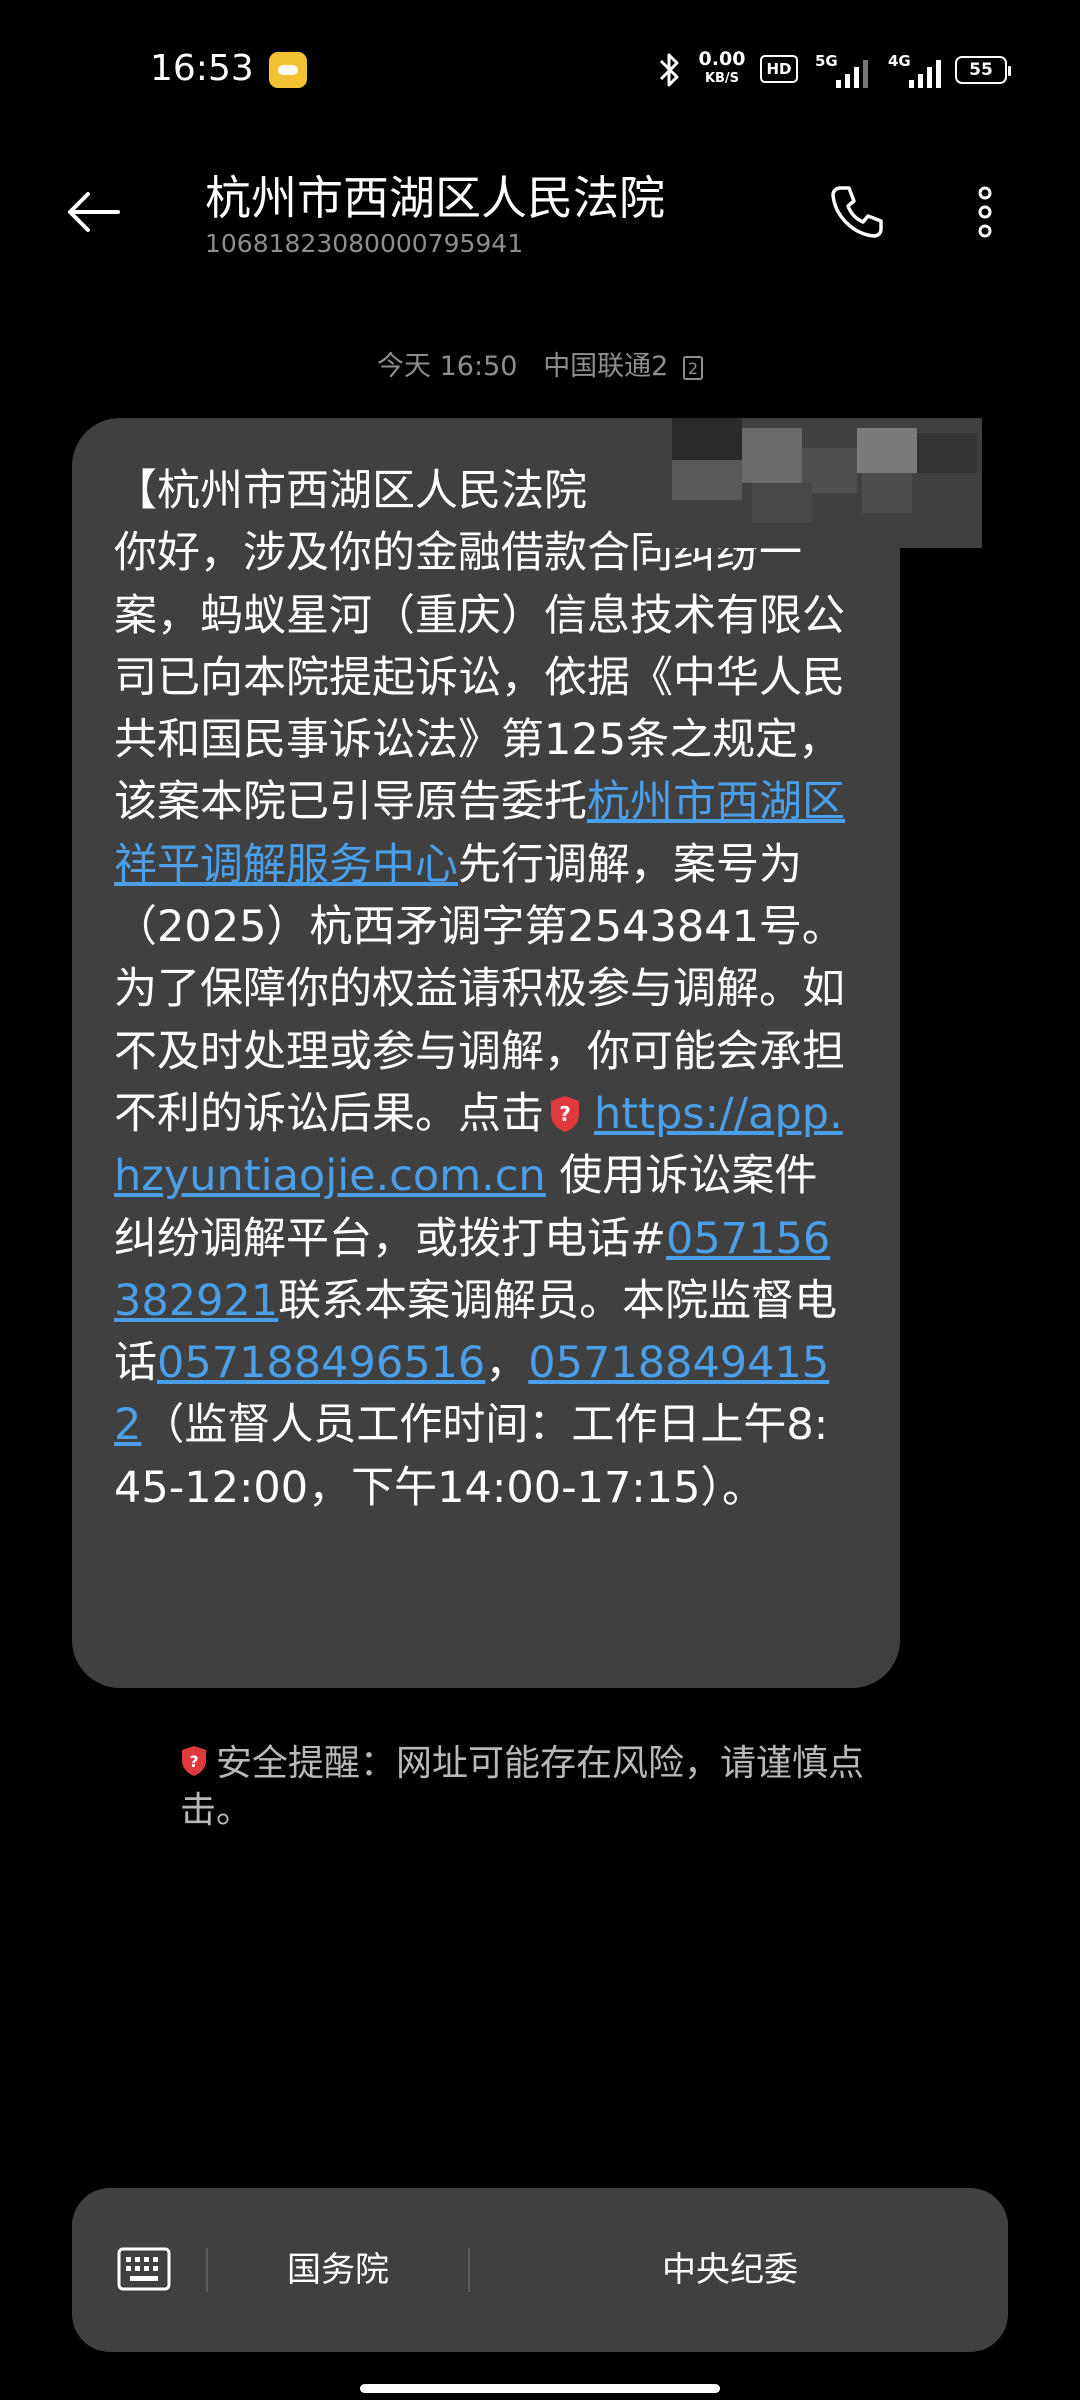 The image size is (1080, 2400). I want to click on contact-name: 杭州市西湖区人民法院, so click(435, 198).